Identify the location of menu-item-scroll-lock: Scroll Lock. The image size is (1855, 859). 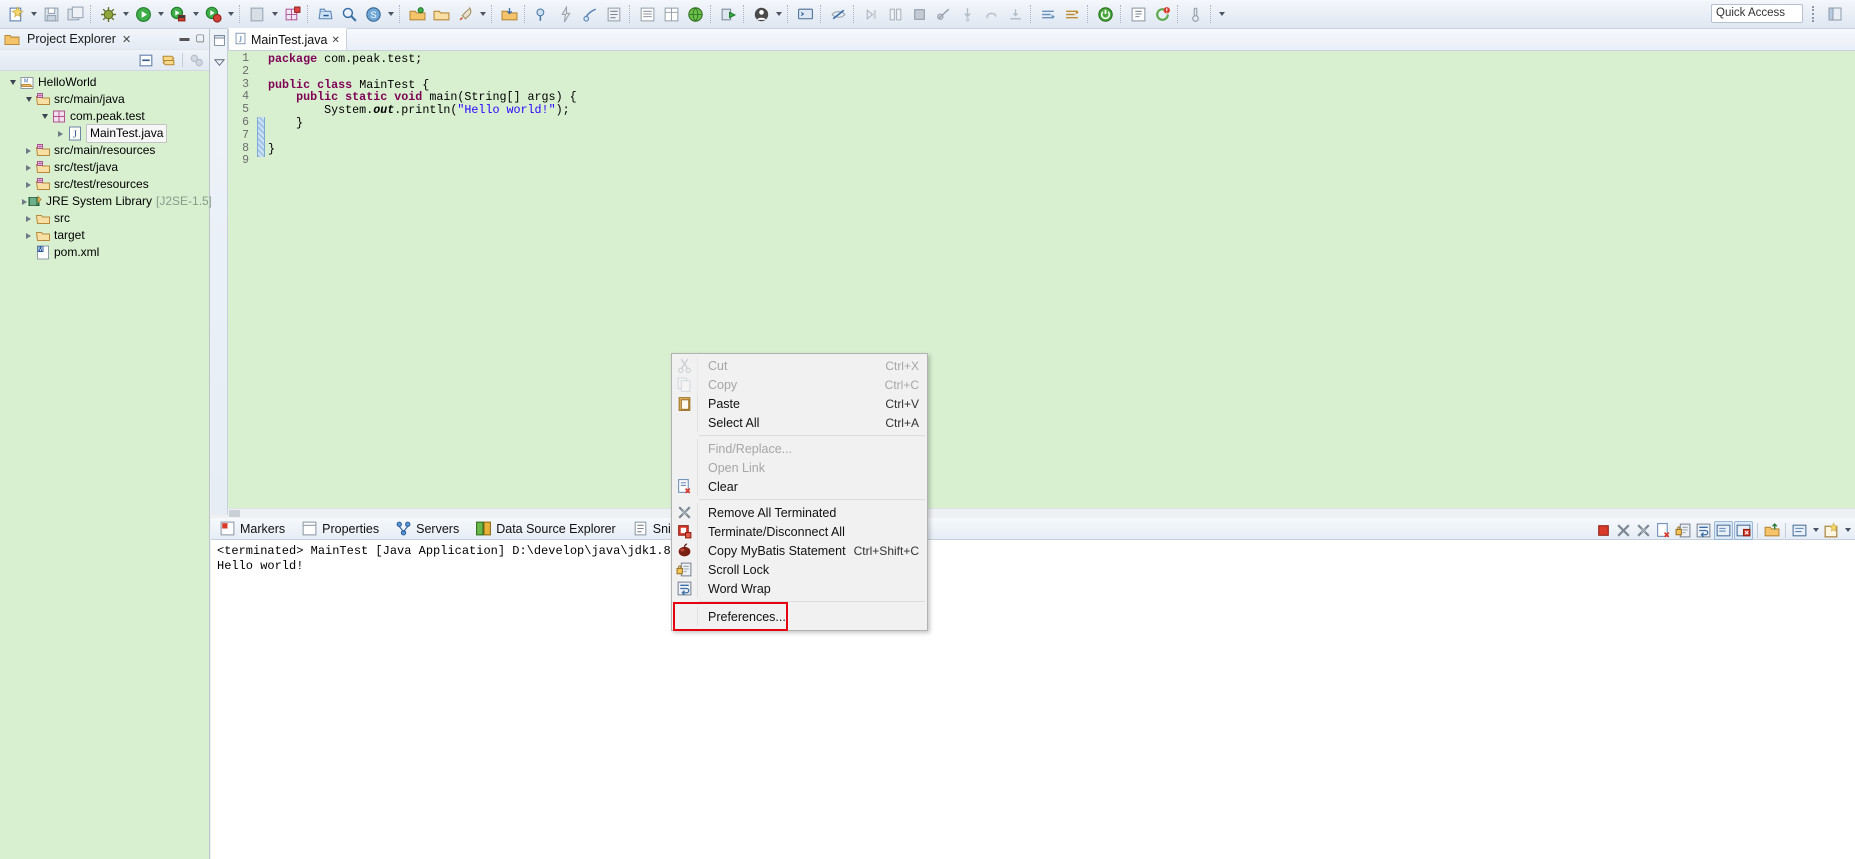
(799, 569).